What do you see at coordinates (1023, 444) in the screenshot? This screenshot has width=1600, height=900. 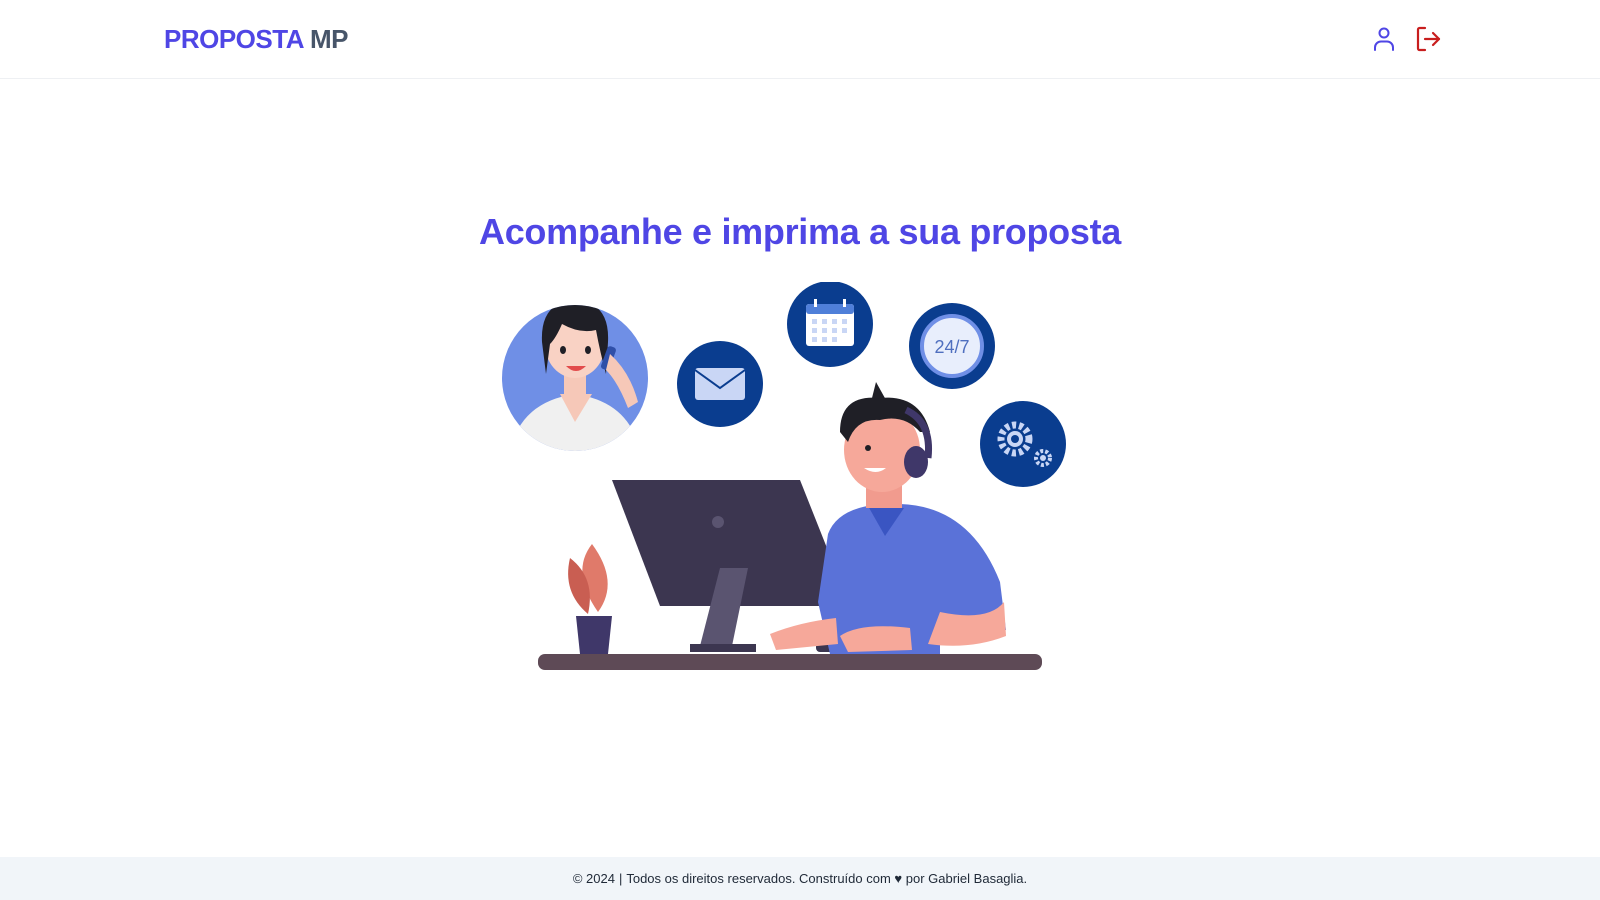 I see `settings-gears-bubble` at bounding box center [1023, 444].